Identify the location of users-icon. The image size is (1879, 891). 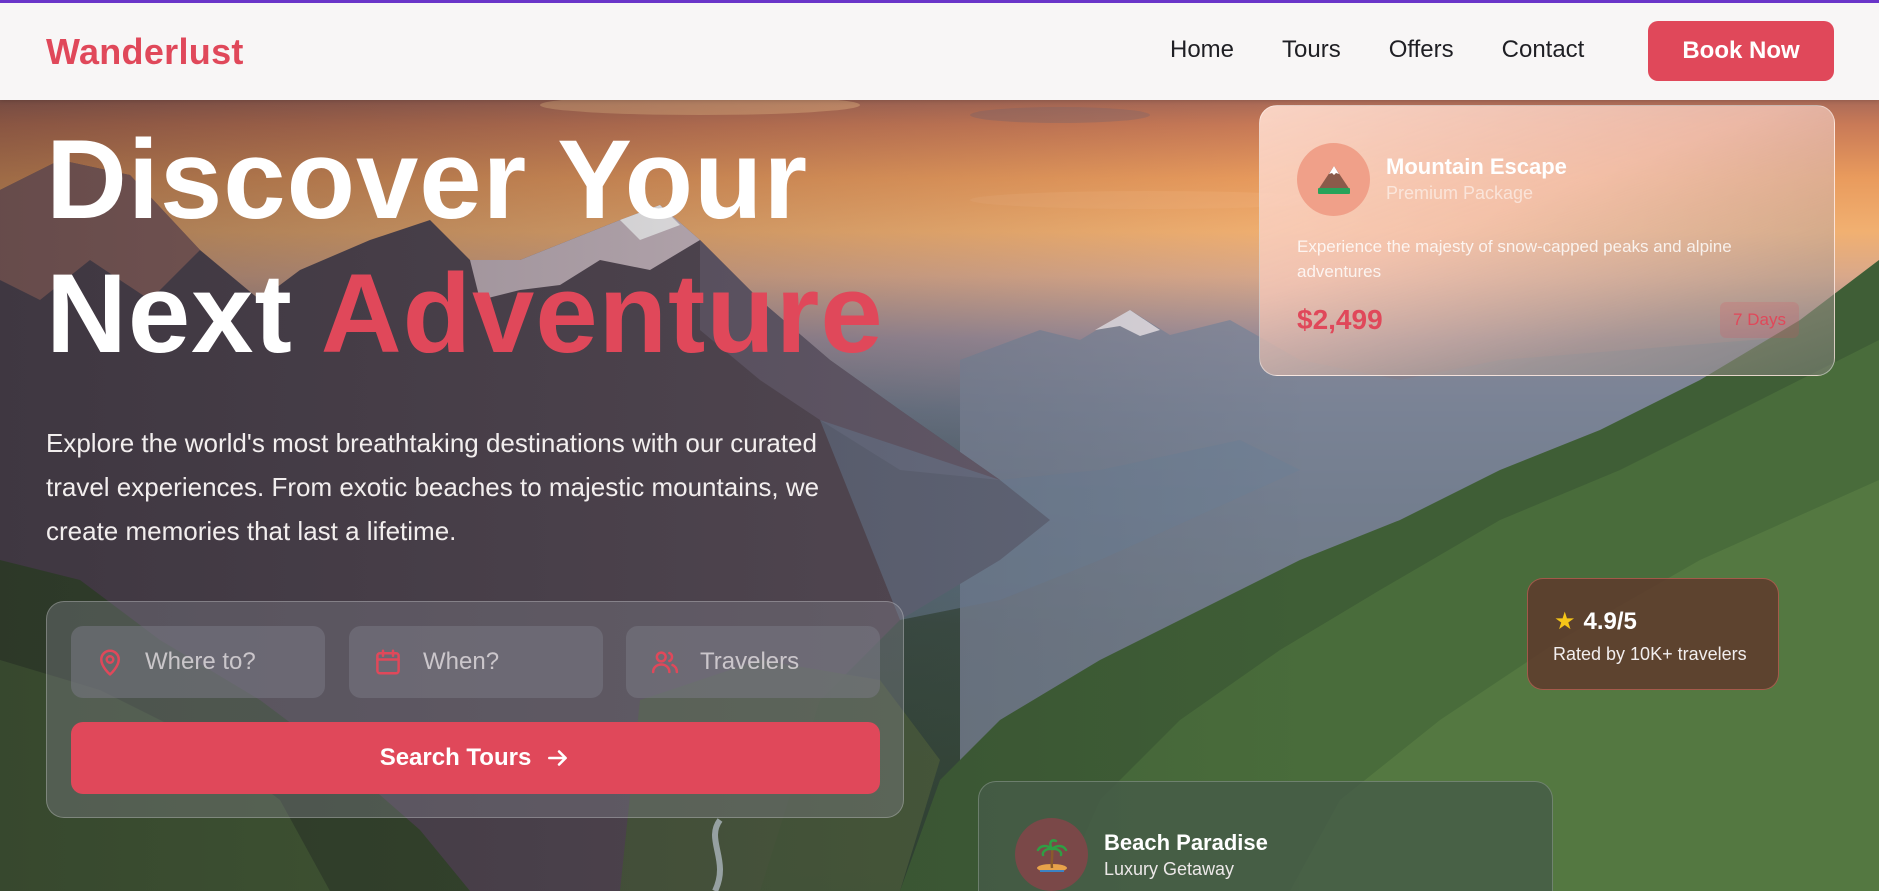
(665, 662).